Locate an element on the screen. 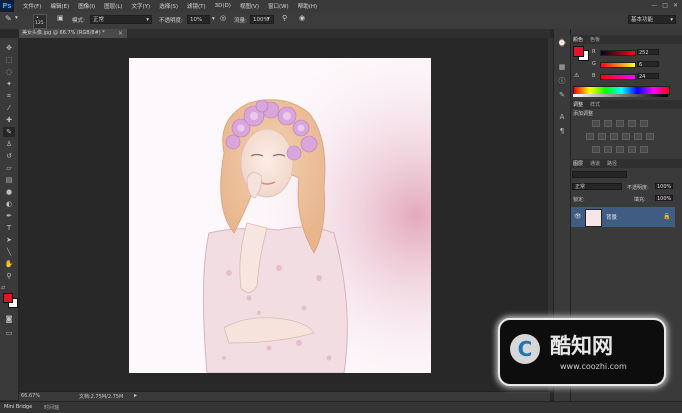  hue-saturation-icon is located at coordinates (590, 136).